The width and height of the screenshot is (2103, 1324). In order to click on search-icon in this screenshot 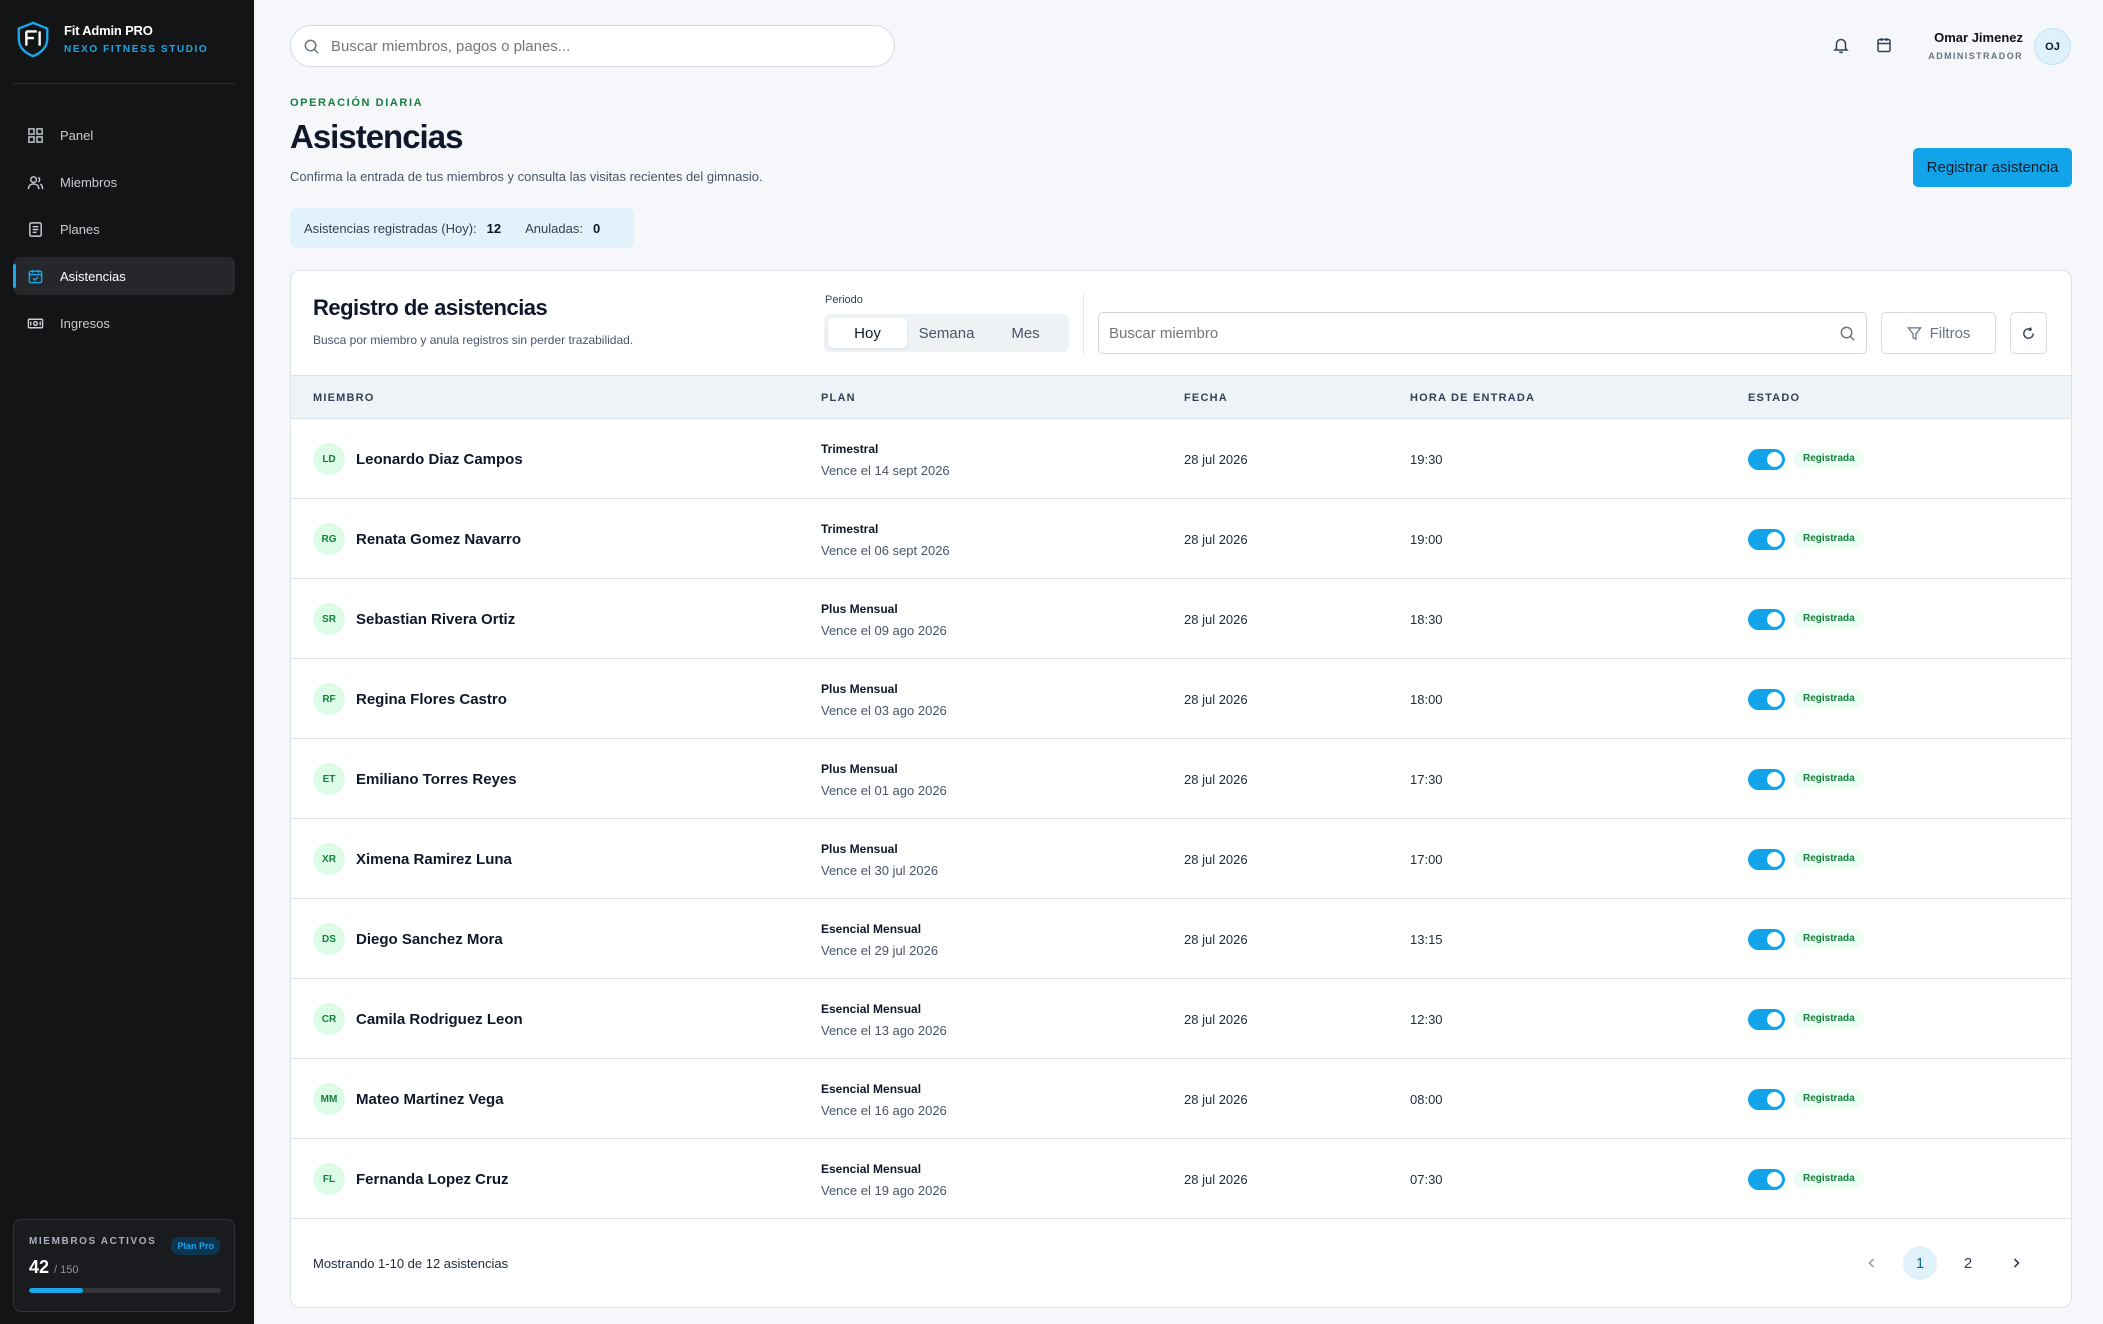, I will do `click(311, 46)`.